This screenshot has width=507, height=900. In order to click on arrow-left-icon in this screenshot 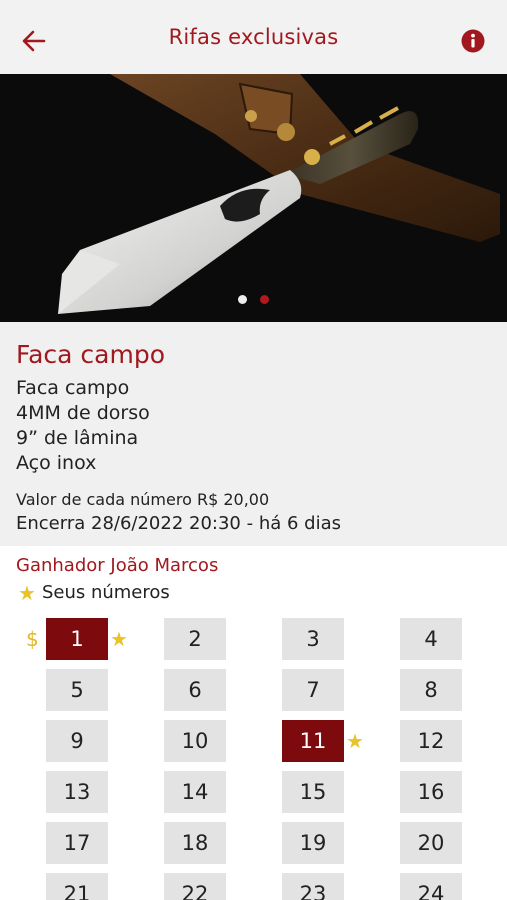, I will do `click(34, 41)`.